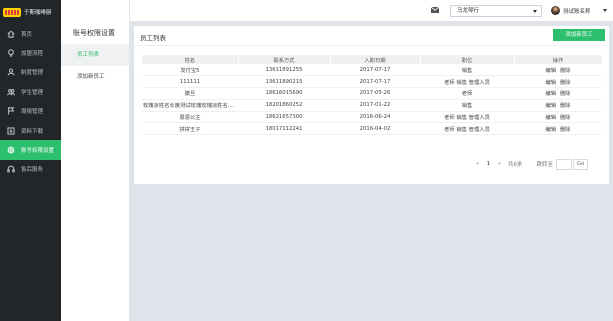  I want to click on brand-logo: 于斯咖啡厨, so click(30, 12).